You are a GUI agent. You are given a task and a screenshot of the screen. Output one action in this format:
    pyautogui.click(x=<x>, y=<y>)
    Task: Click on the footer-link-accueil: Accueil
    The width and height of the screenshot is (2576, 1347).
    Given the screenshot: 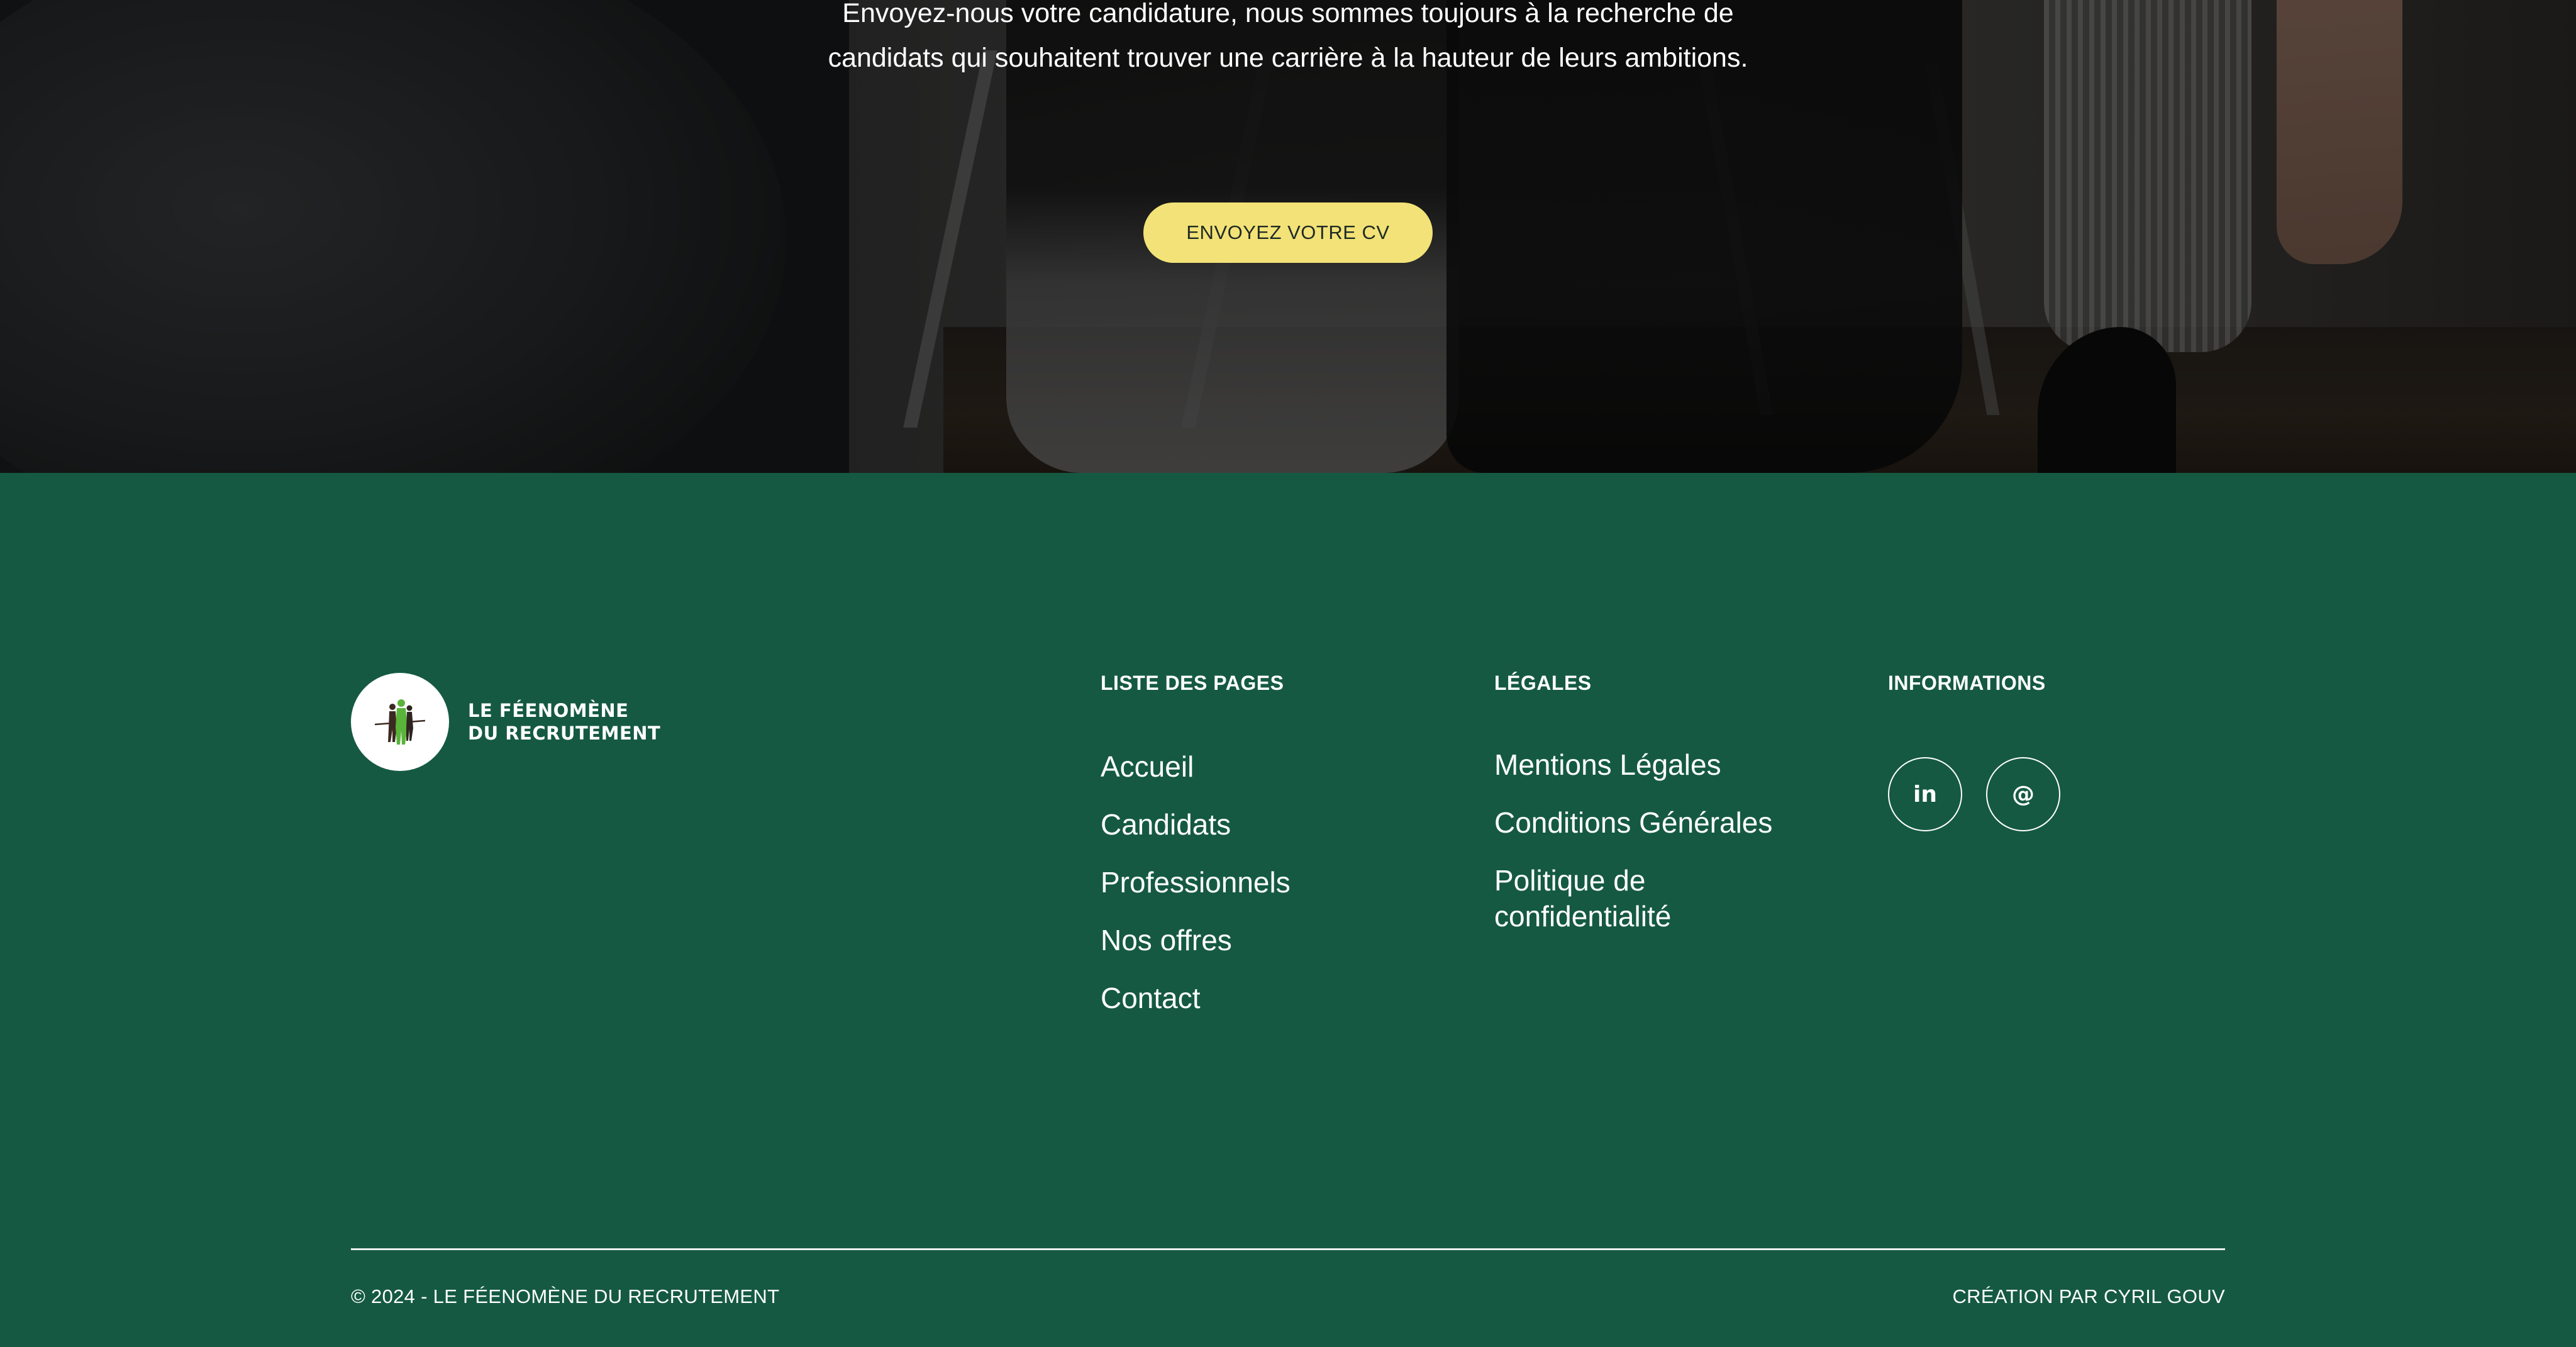 What is the action you would take?
    pyautogui.click(x=1196, y=766)
    